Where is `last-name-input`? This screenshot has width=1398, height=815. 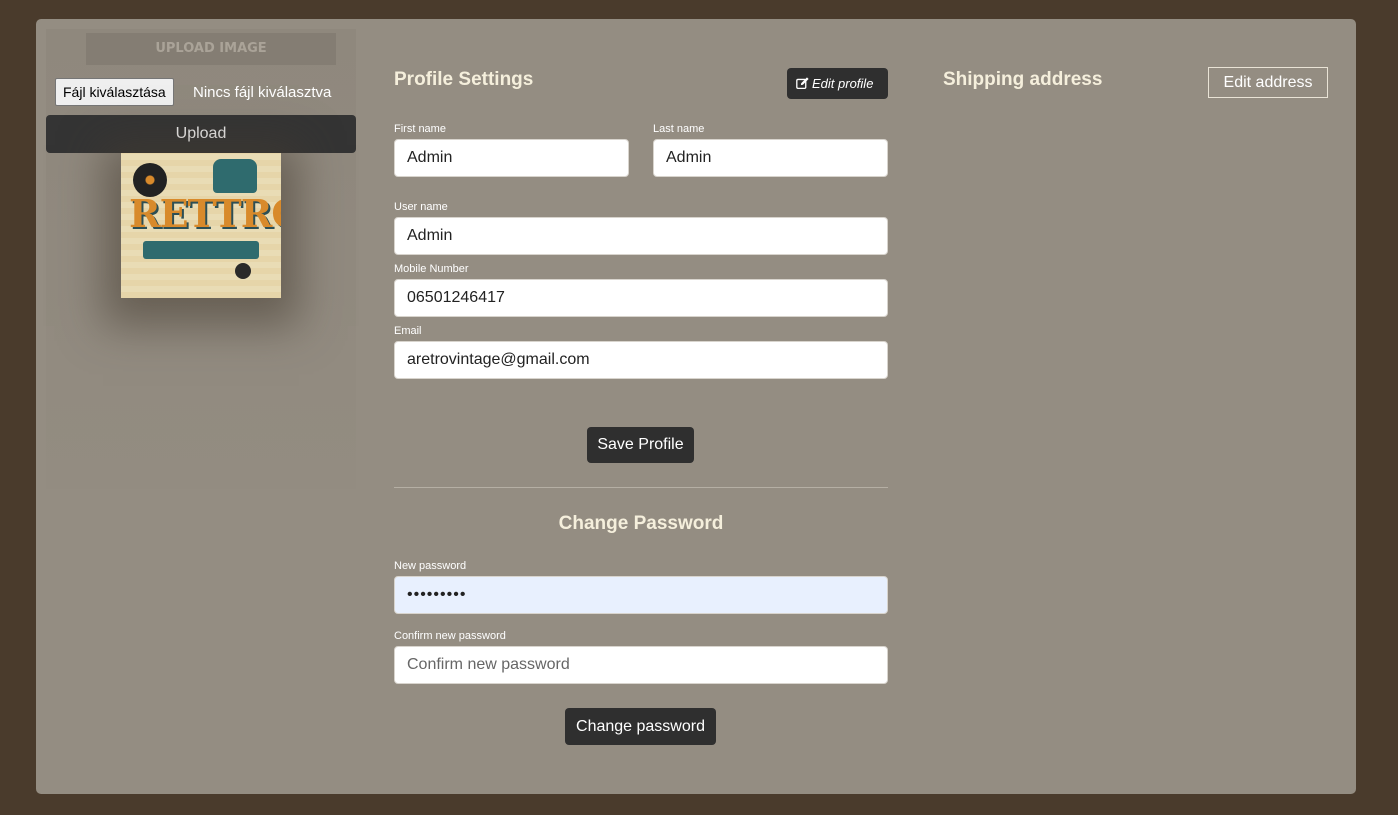
last-name-input is located at coordinates (770, 158).